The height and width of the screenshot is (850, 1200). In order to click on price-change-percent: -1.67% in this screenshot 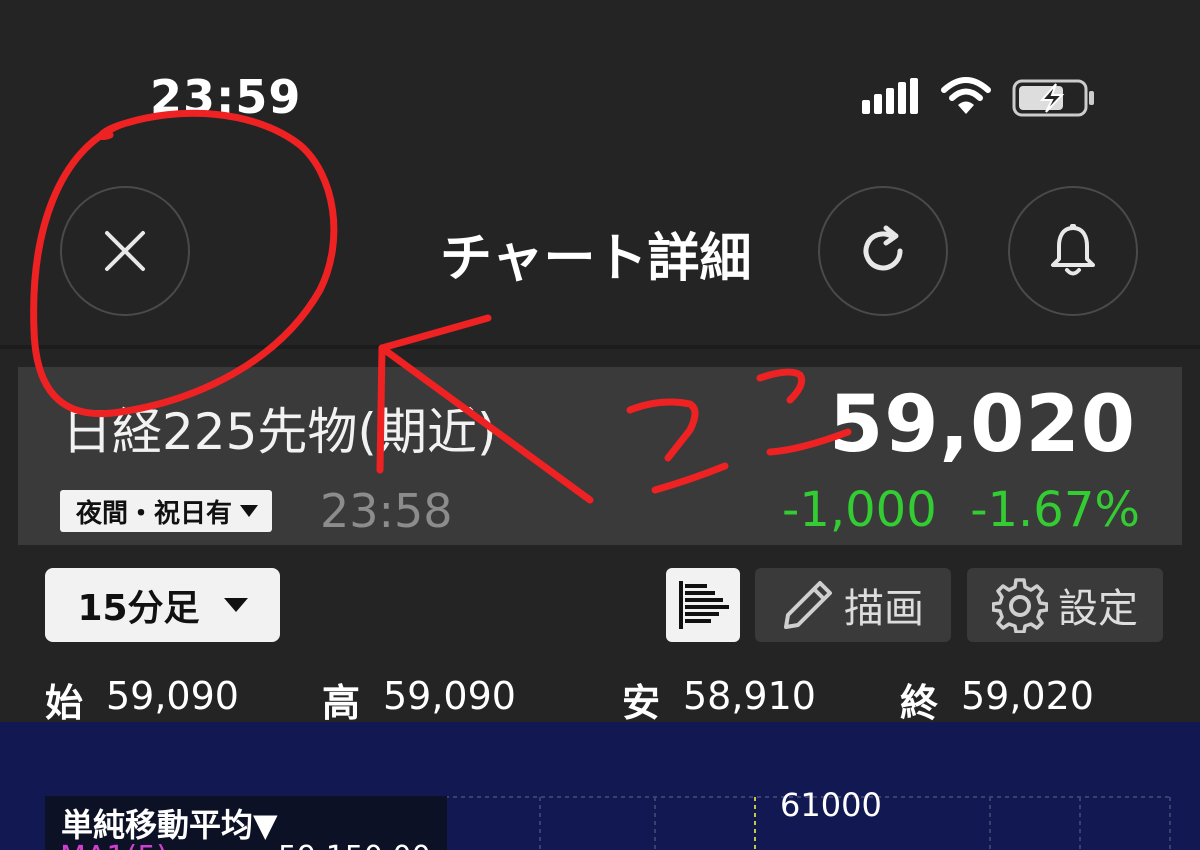, I will do `click(1055, 510)`.